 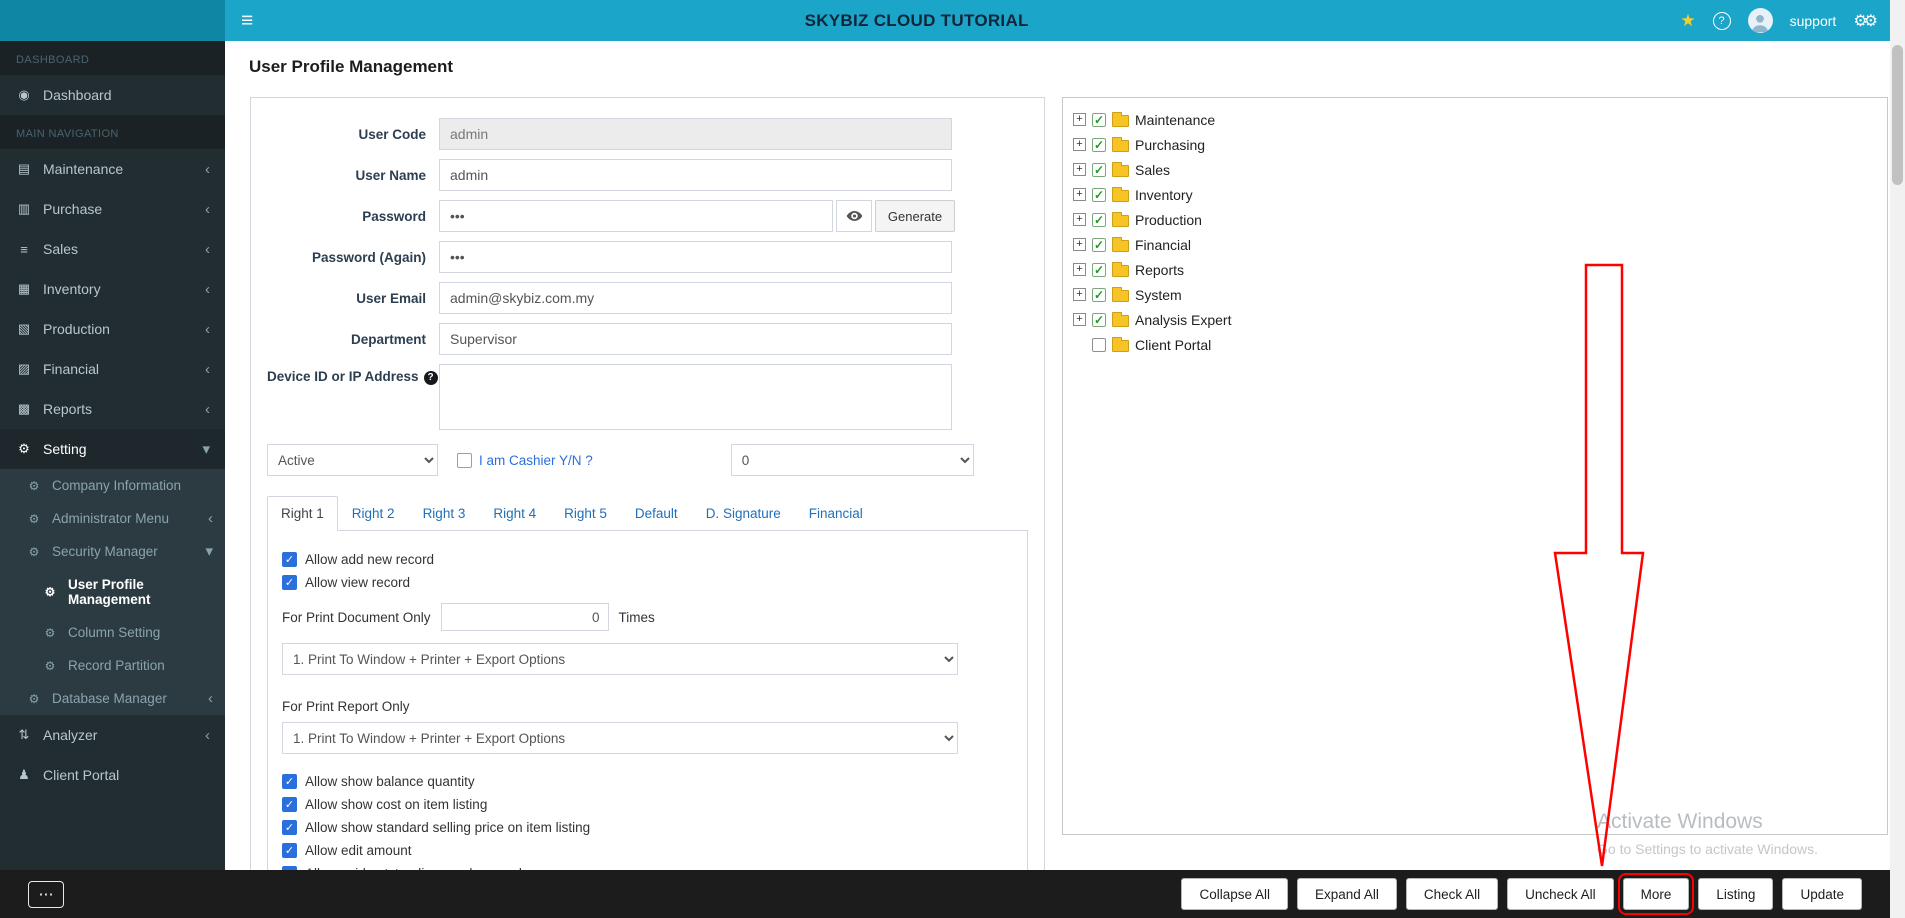 What do you see at coordinates (1475, 119) in the screenshot?
I see `tree-item-maintenance: Maintenance` at bounding box center [1475, 119].